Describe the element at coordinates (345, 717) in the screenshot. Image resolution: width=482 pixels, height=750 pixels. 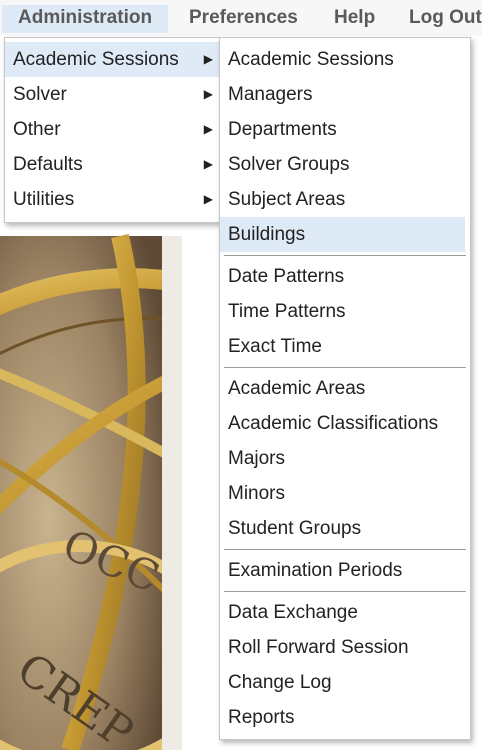
I see `submenu-item-reports: Reports` at that location.